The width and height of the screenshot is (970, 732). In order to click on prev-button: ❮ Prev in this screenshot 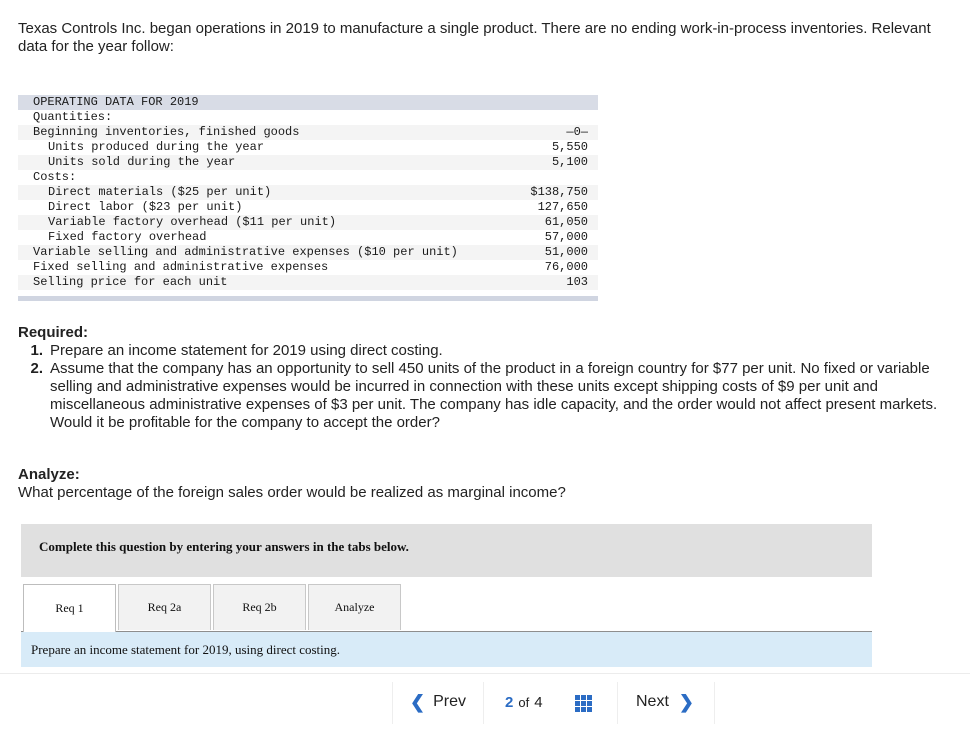, I will do `click(438, 702)`.